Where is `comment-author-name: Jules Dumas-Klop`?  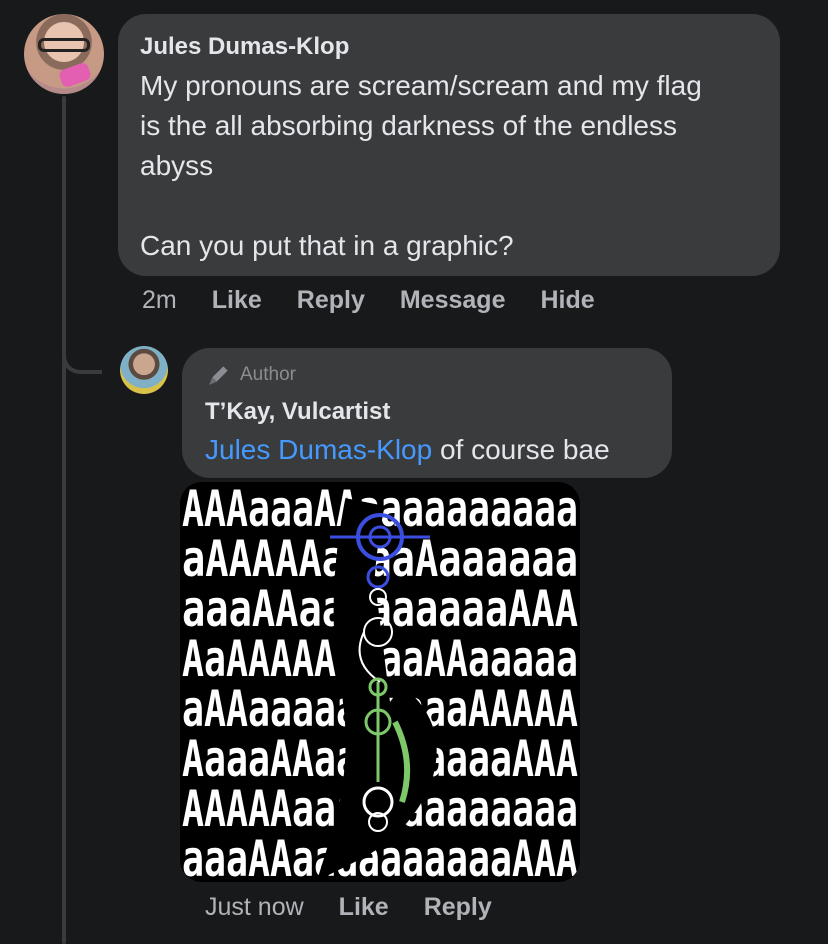 comment-author-name: Jules Dumas-Klop is located at coordinates (244, 47).